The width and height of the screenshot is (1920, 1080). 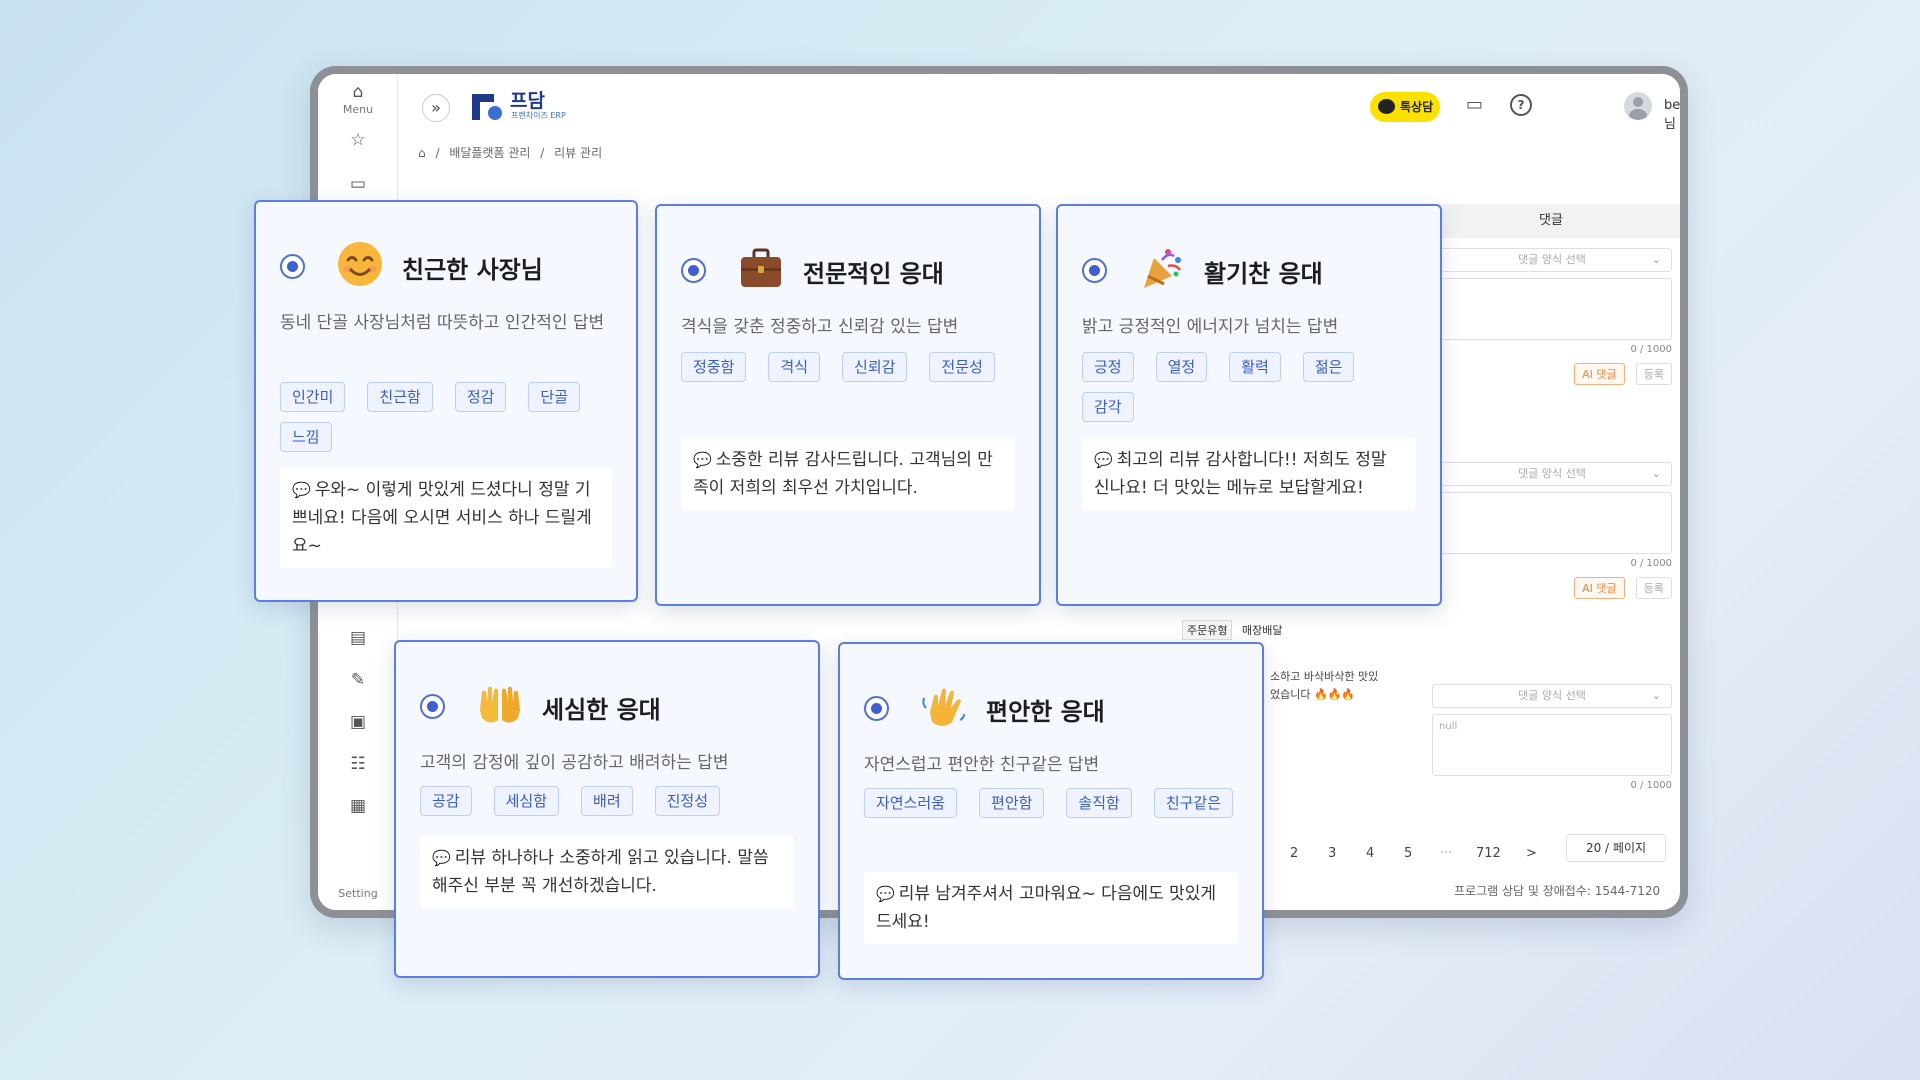 What do you see at coordinates (1552, 745) in the screenshot?
I see `reply-textarea: null` at bounding box center [1552, 745].